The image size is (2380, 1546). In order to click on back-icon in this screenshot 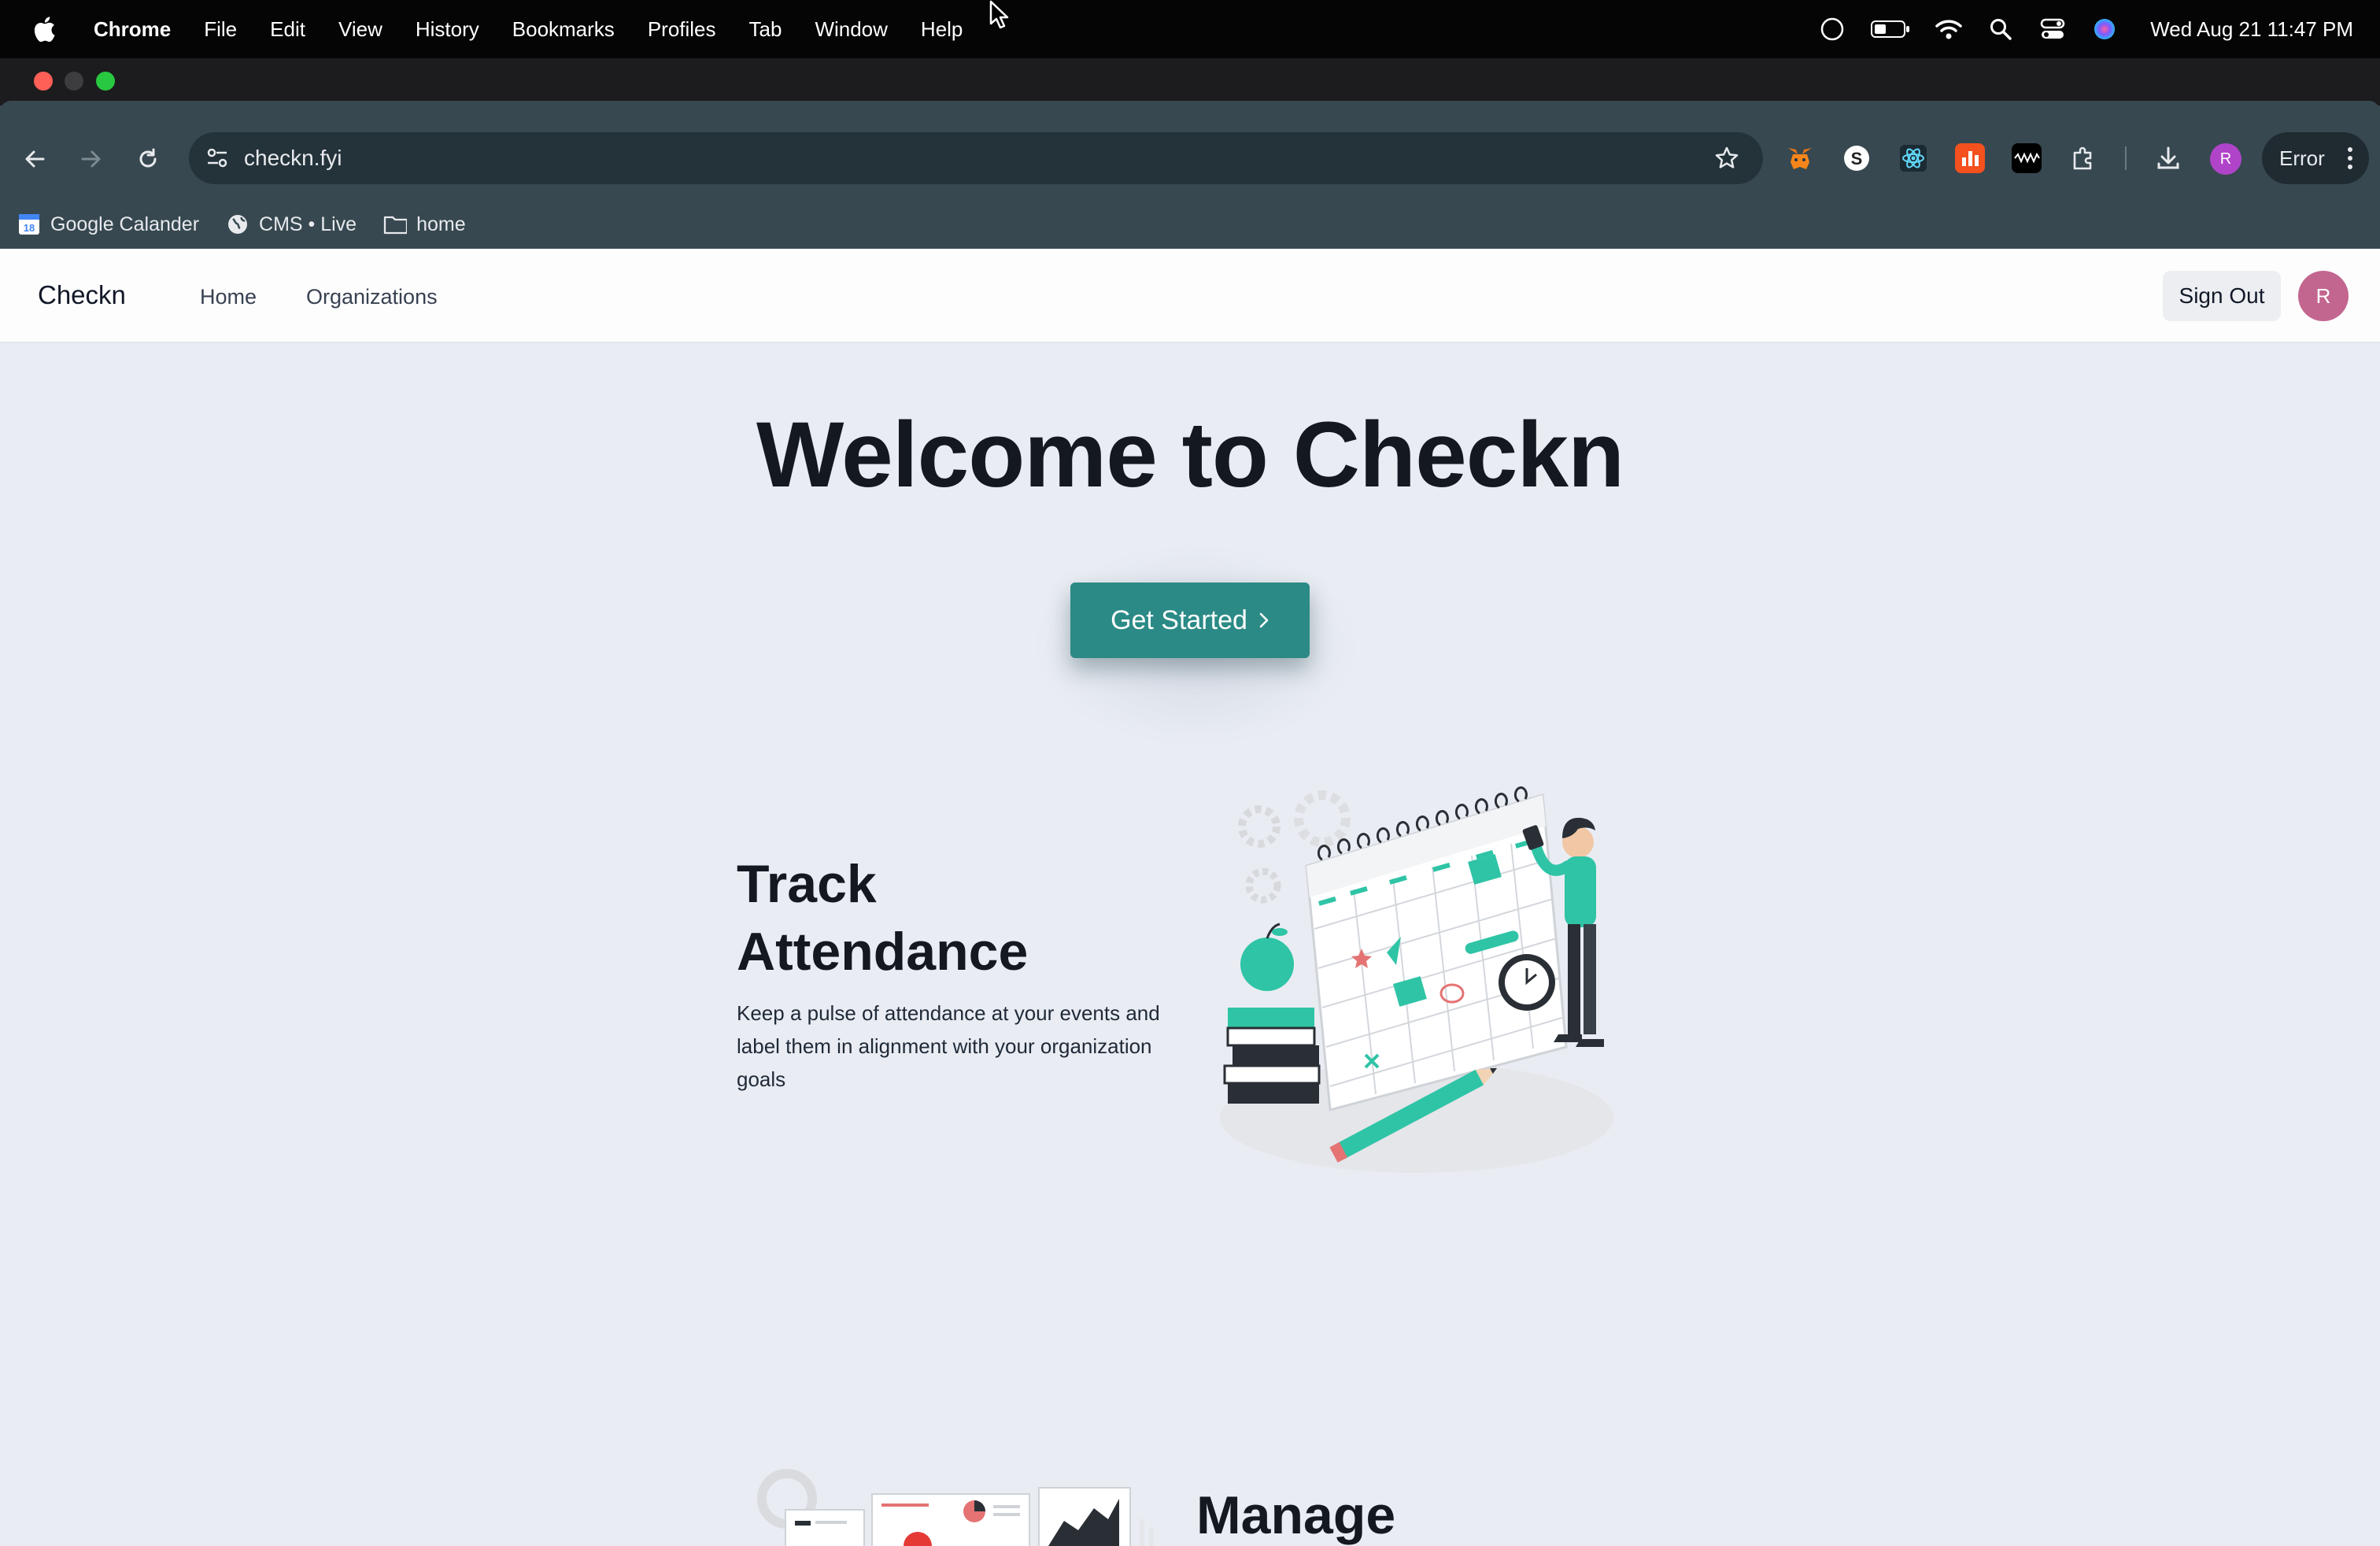, I will do `click(34, 159)`.